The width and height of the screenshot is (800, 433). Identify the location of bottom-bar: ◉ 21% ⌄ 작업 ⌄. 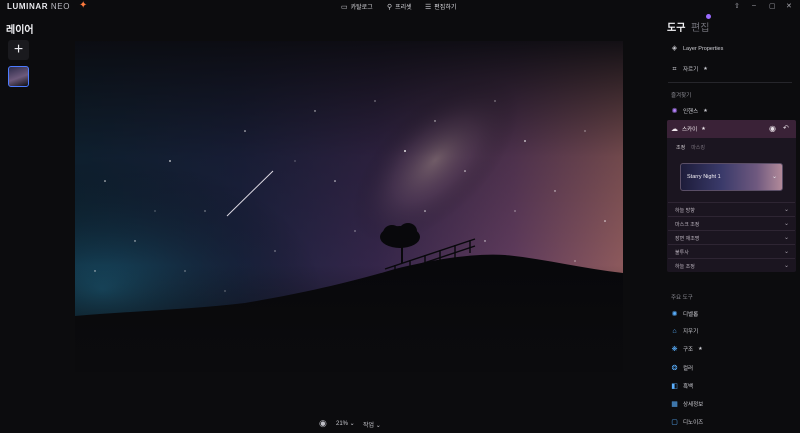
(320, 424).